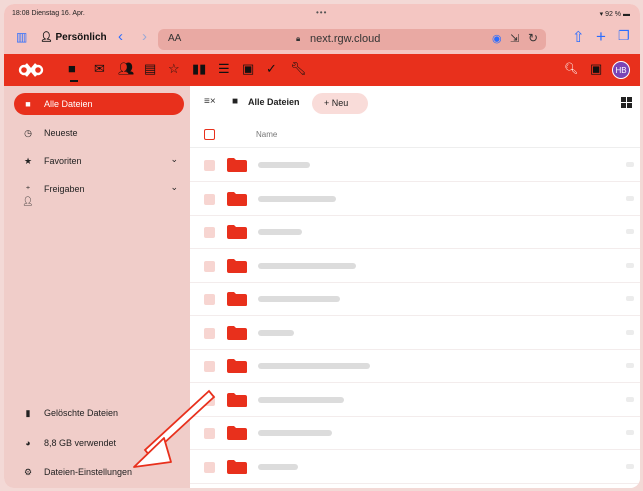 This screenshot has width=643, height=491. Describe the element at coordinates (174, 38) in the screenshot. I see `text-size-button: AA` at that location.